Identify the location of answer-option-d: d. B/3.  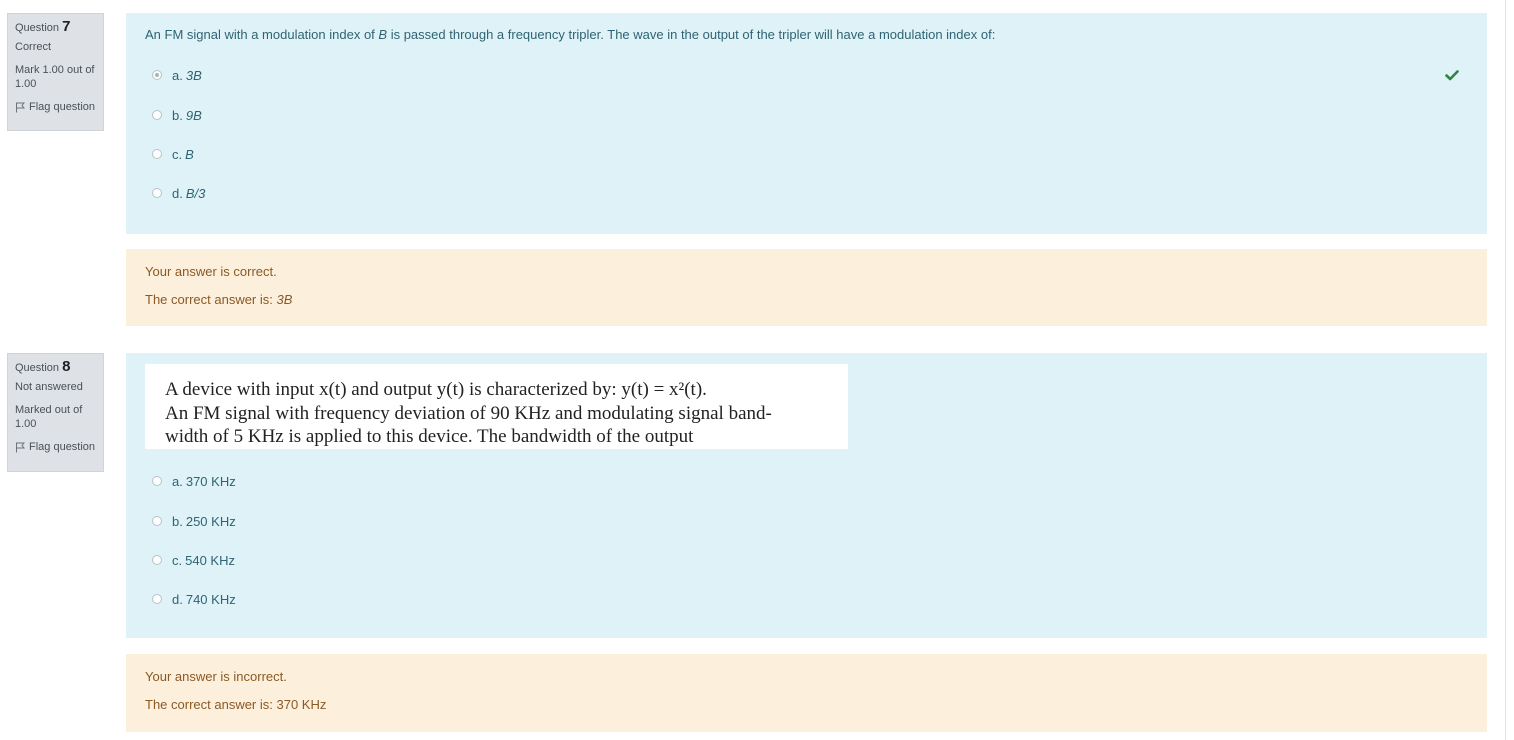
(178, 193).